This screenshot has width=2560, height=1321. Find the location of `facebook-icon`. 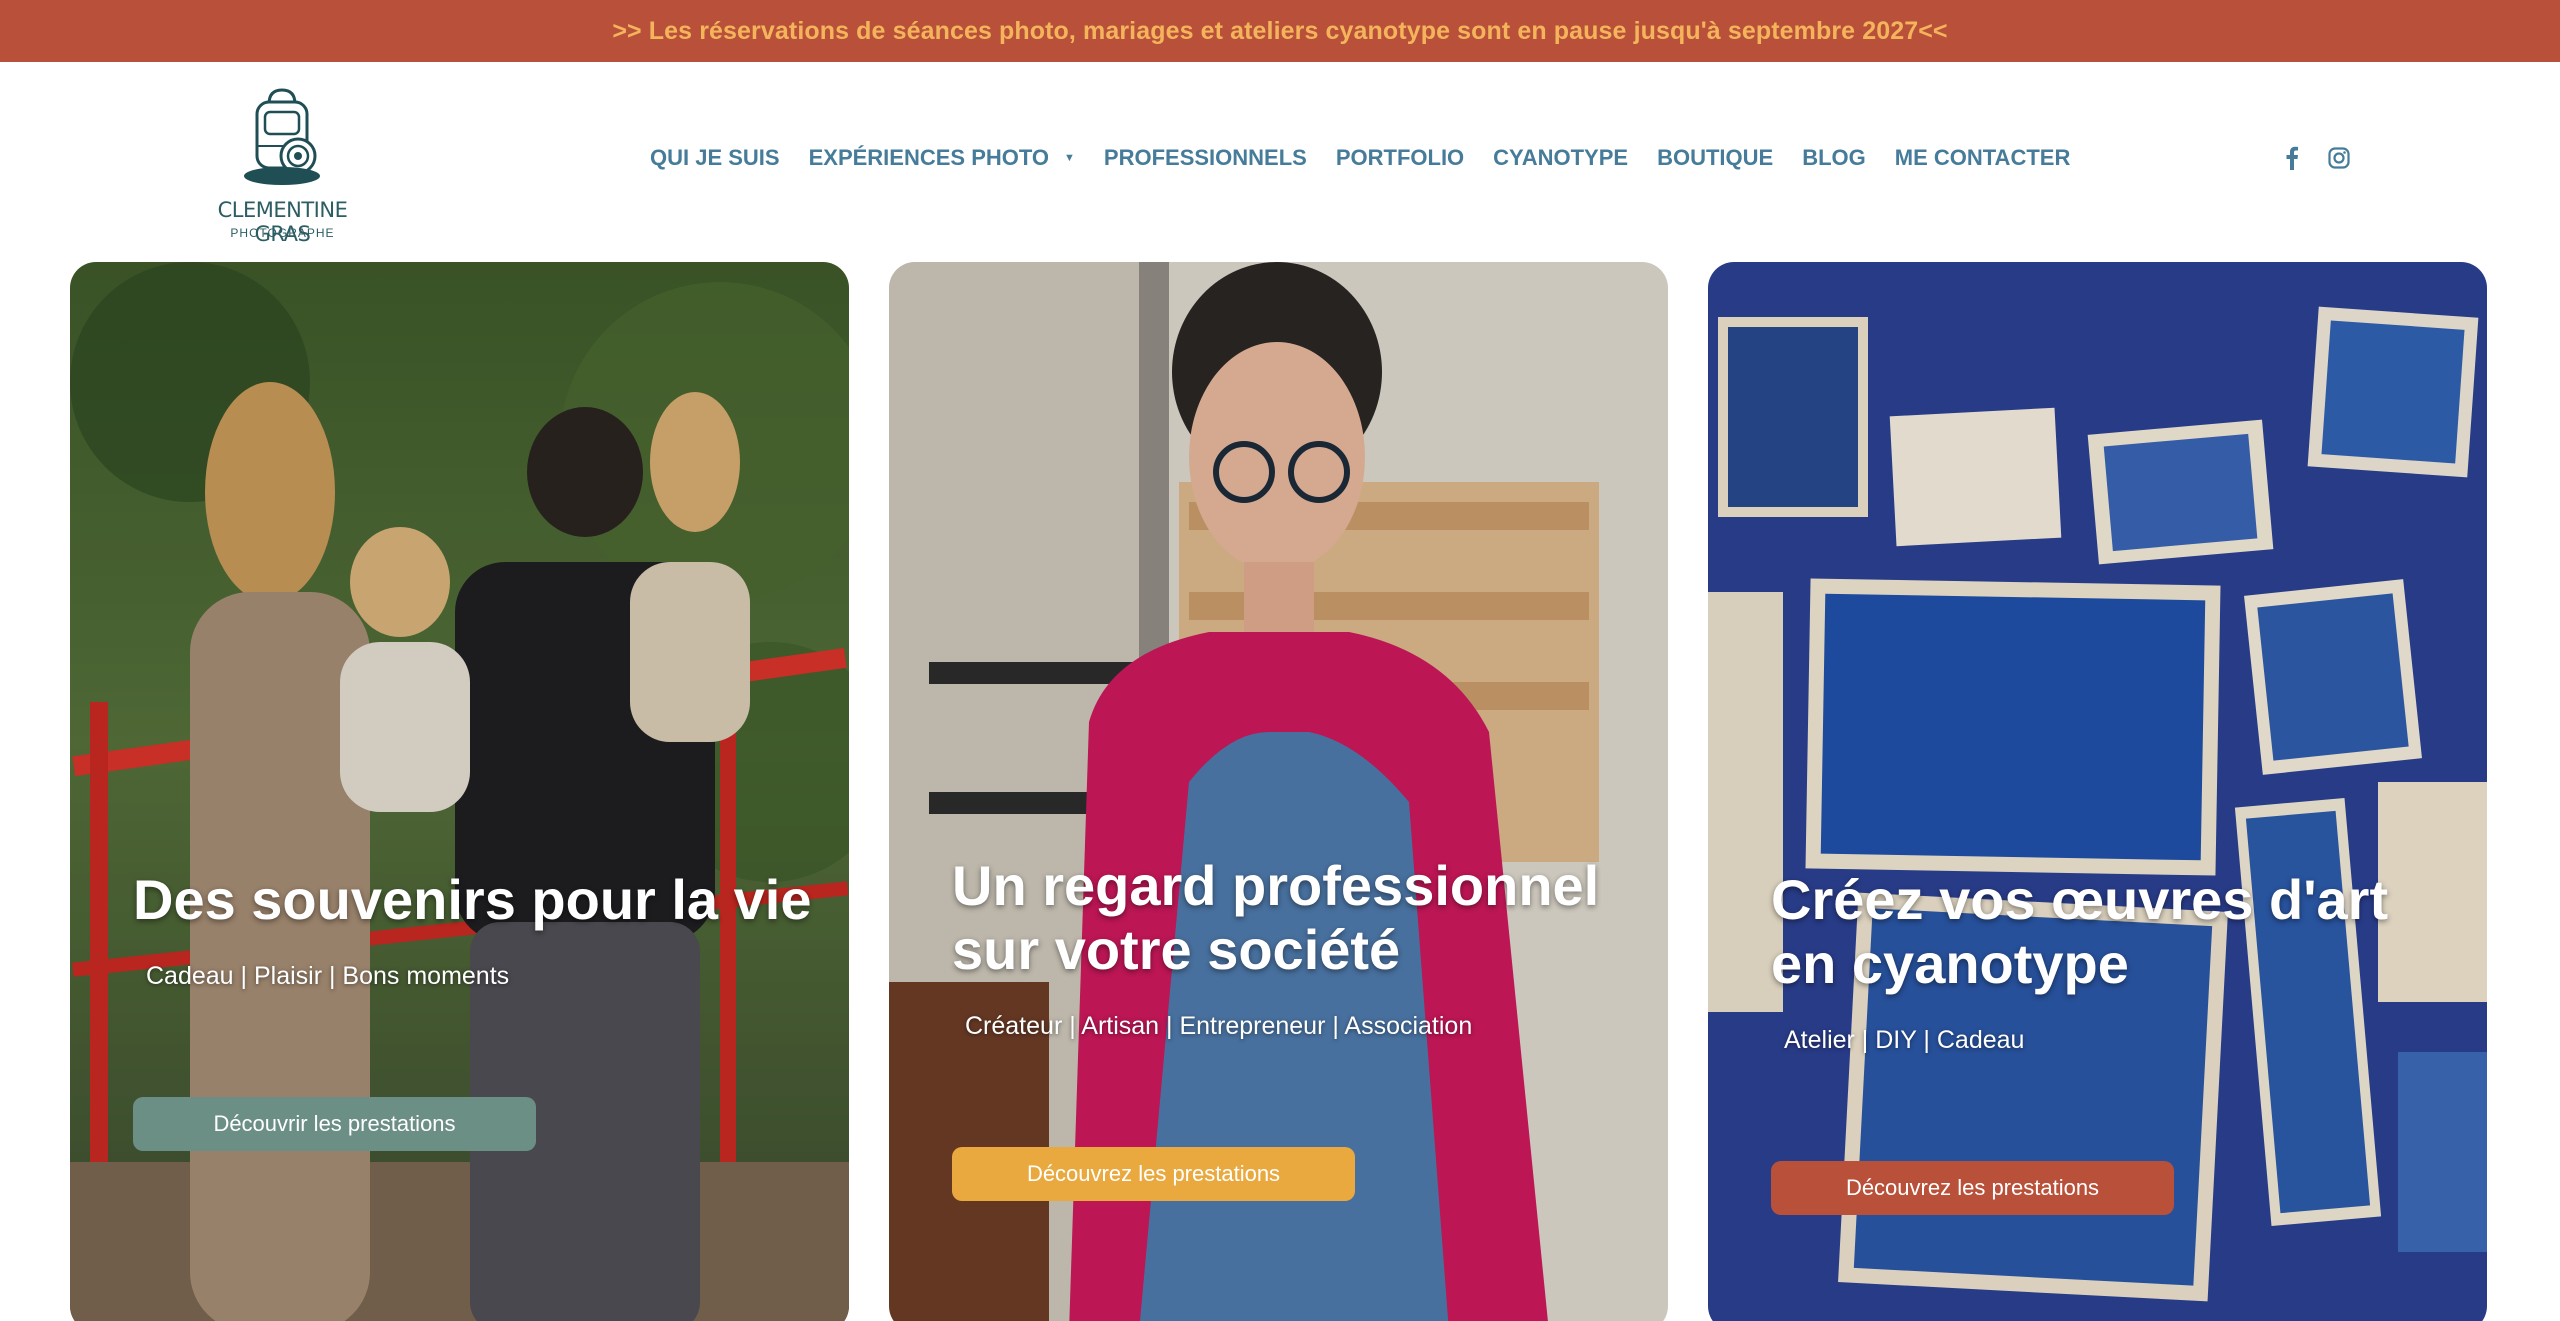

facebook-icon is located at coordinates (2292, 158).